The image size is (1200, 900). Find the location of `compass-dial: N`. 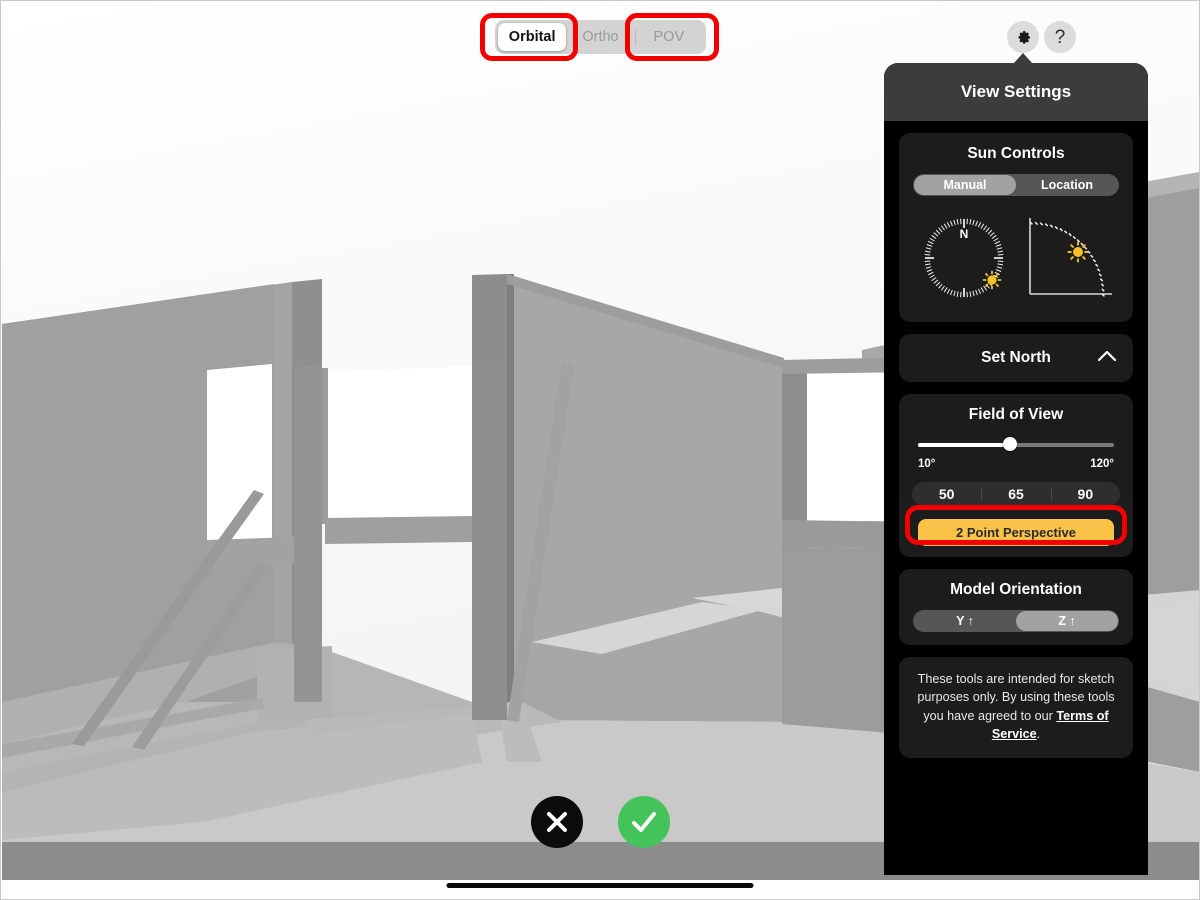

compass-dial: N is located at coordinates (964, 258).